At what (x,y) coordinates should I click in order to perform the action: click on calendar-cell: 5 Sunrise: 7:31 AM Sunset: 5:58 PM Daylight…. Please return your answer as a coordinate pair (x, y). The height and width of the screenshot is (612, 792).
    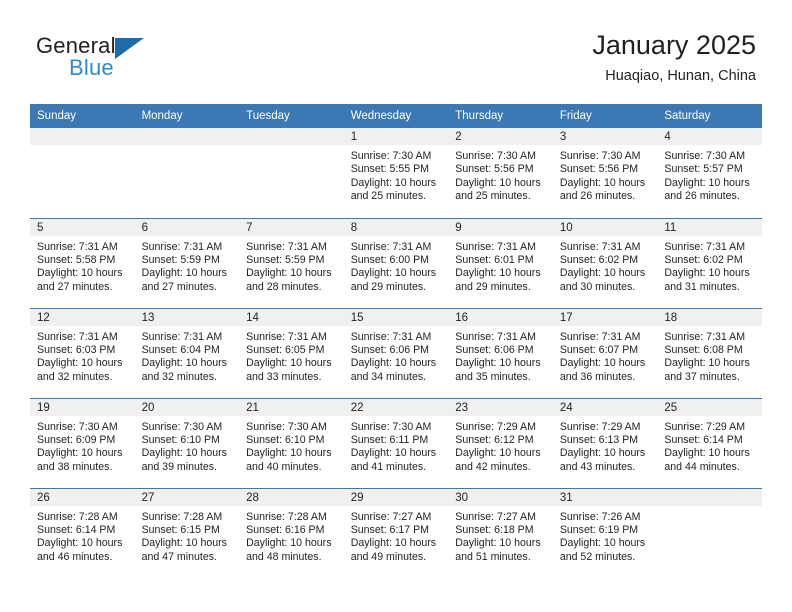
    Looking at the image, I should click on (82, 262).